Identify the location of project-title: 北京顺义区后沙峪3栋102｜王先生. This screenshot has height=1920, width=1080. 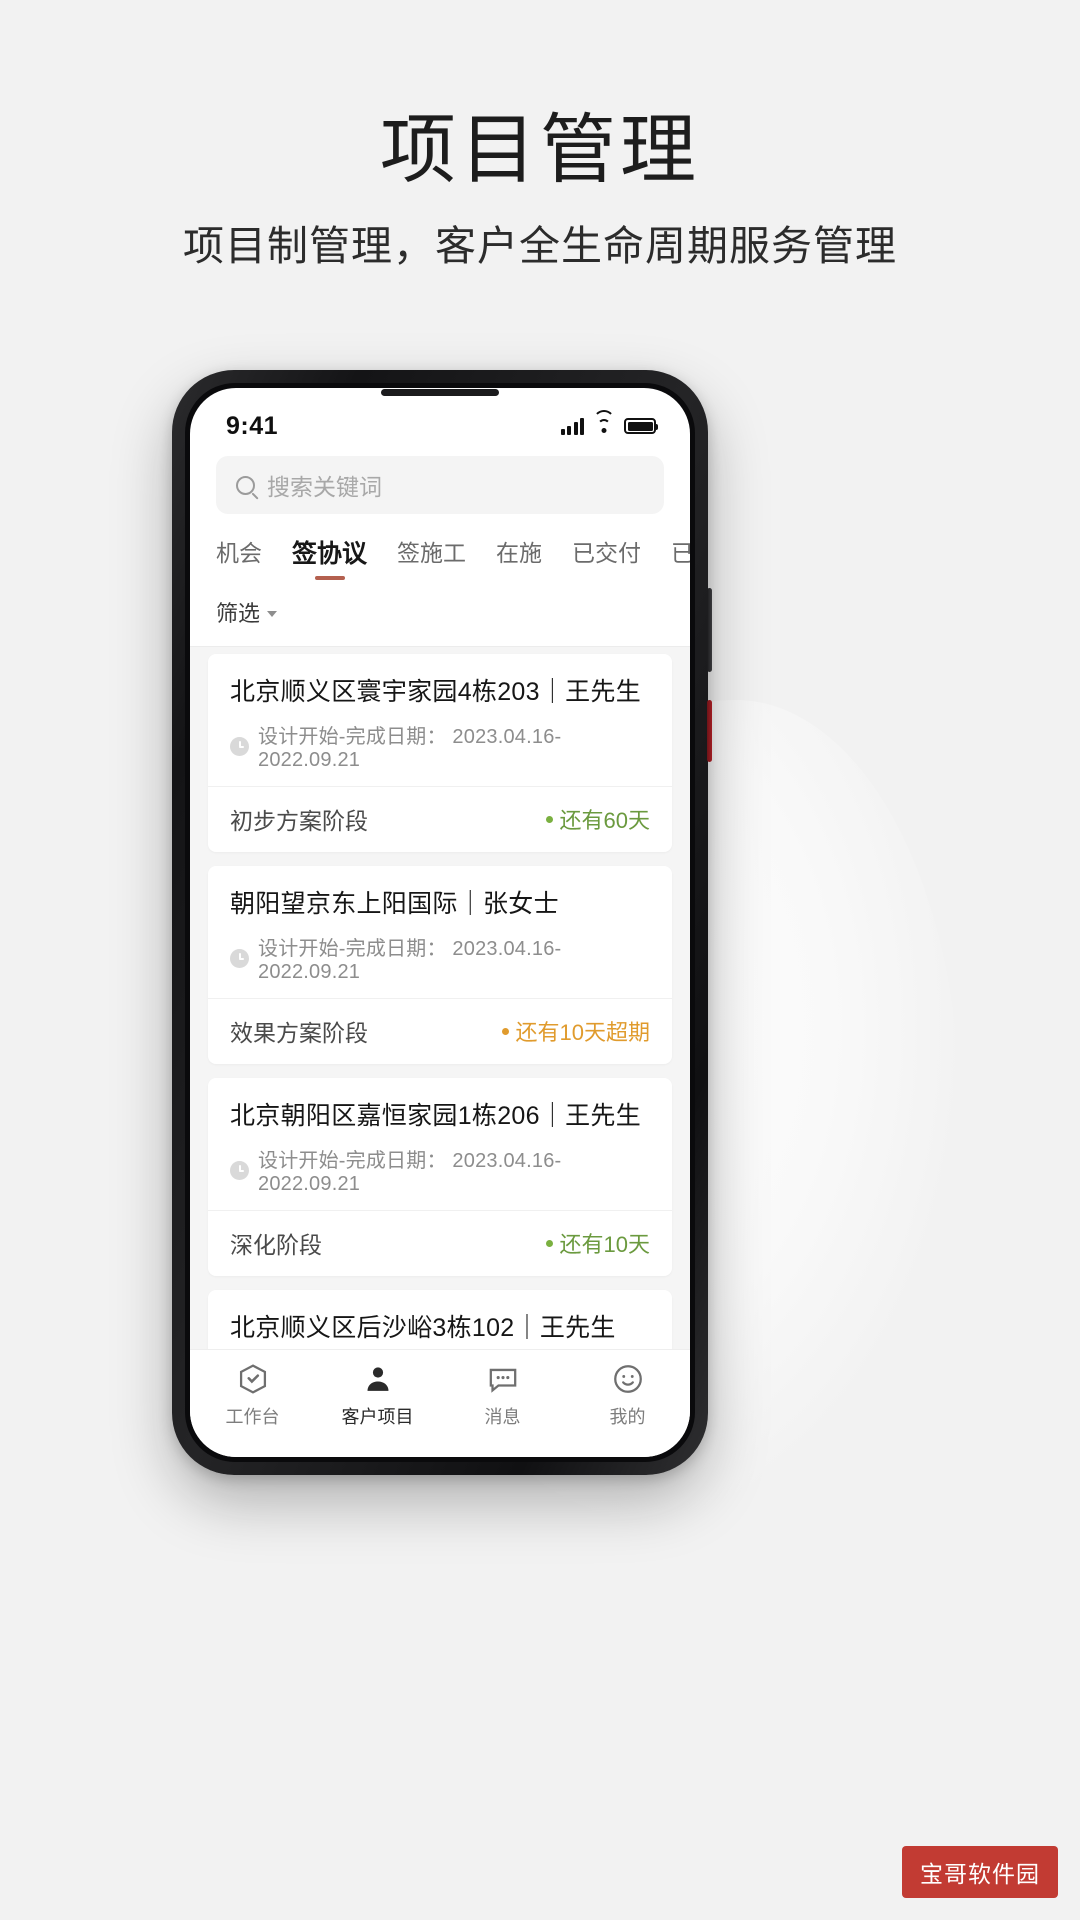
(423, 1328).